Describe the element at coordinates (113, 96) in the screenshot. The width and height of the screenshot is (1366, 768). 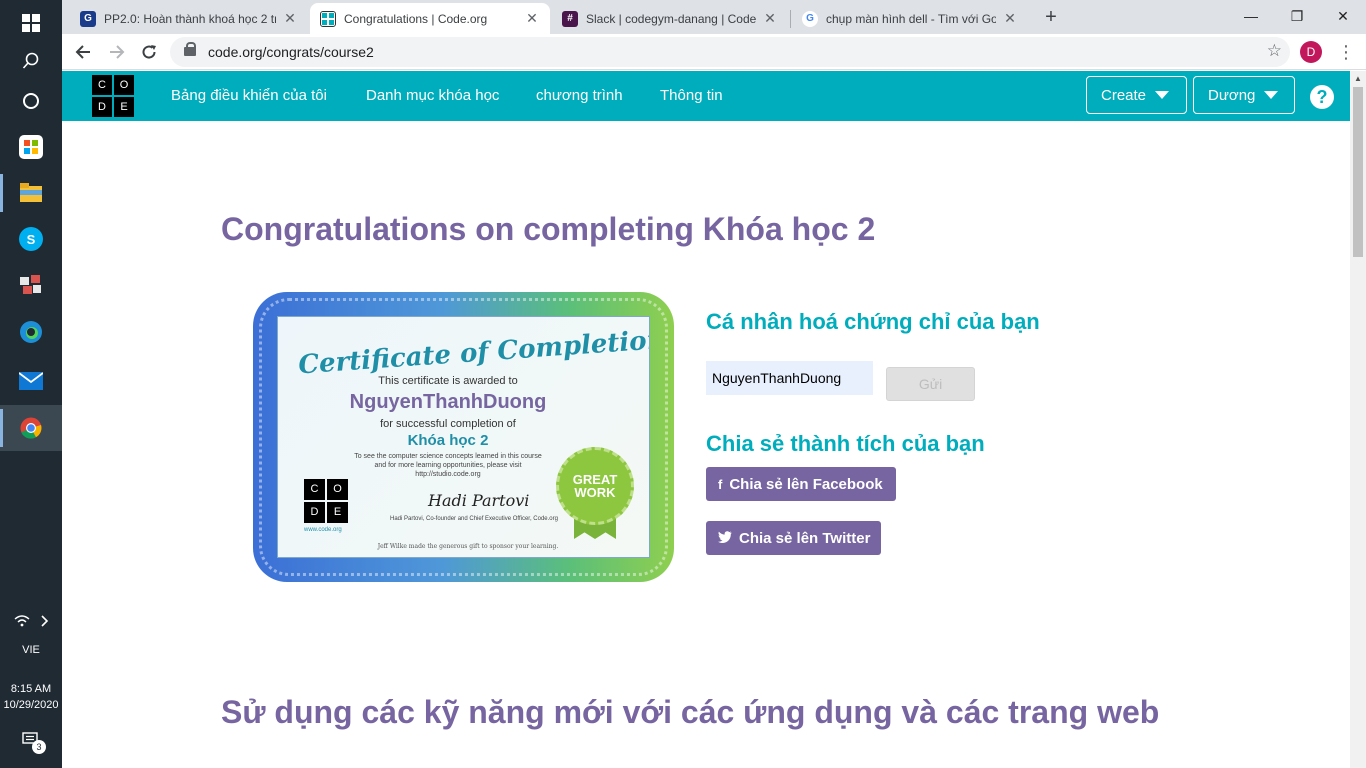
I see `code-org-logo: C O D E` at that location.